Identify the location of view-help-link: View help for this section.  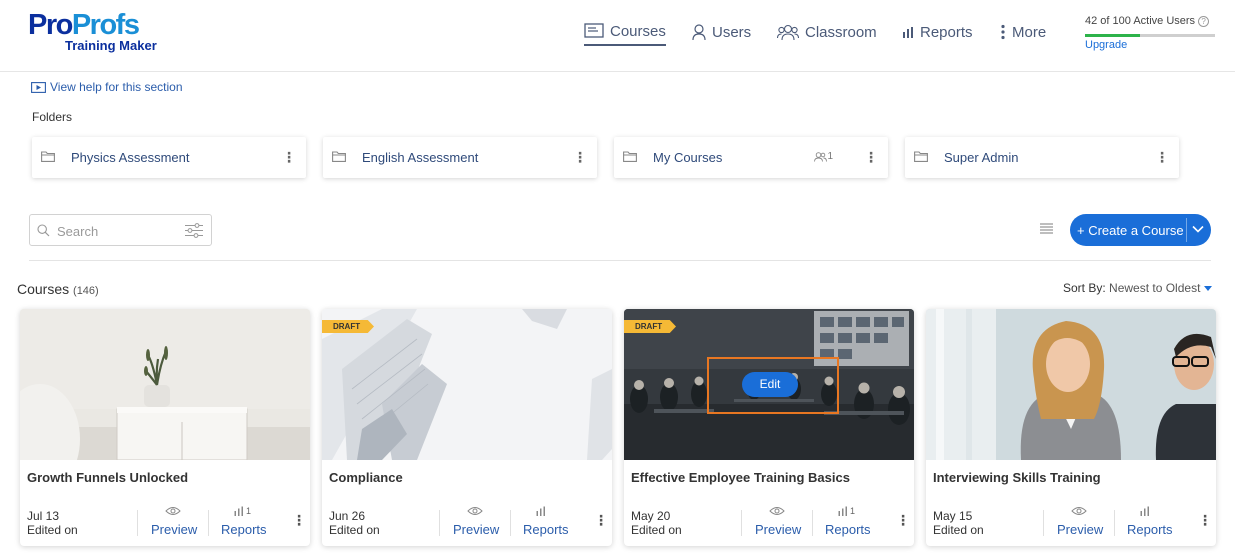
(107, 87).